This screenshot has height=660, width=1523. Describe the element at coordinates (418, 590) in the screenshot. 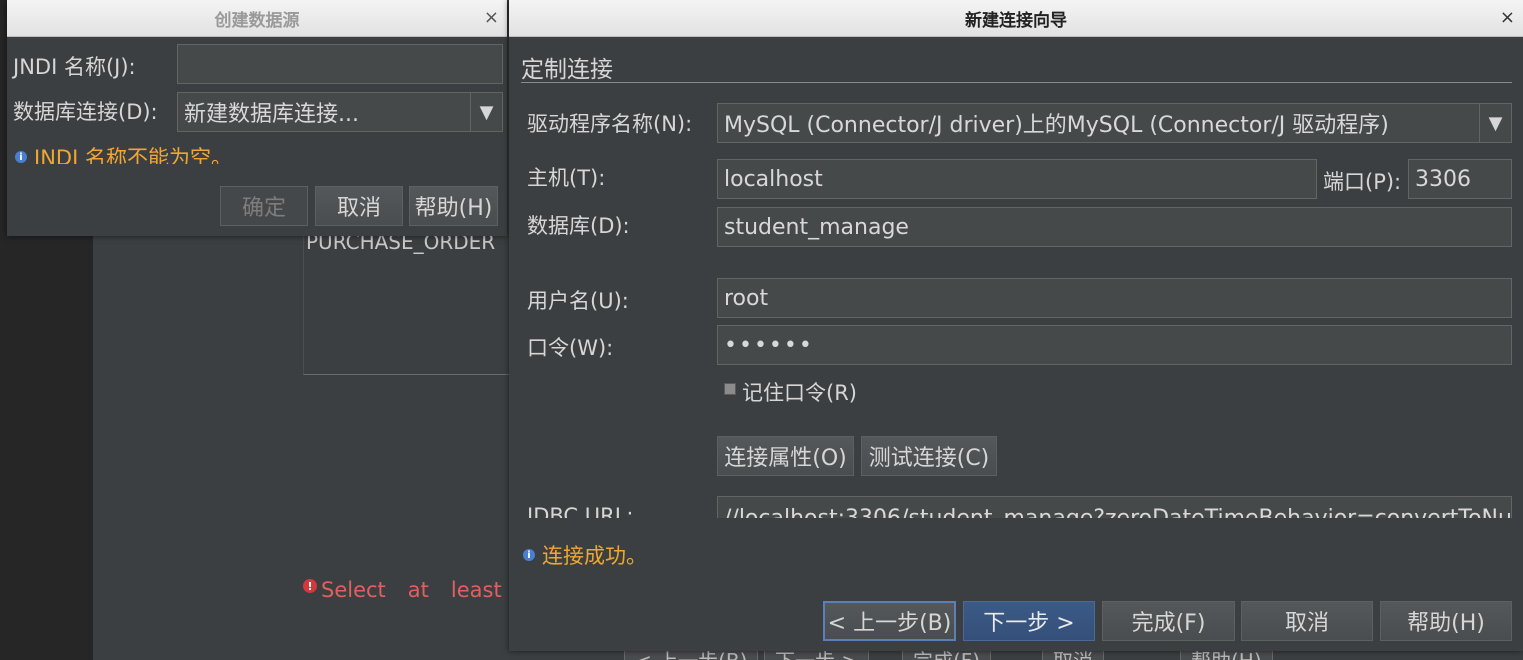

I see `error-word: at` at that location.